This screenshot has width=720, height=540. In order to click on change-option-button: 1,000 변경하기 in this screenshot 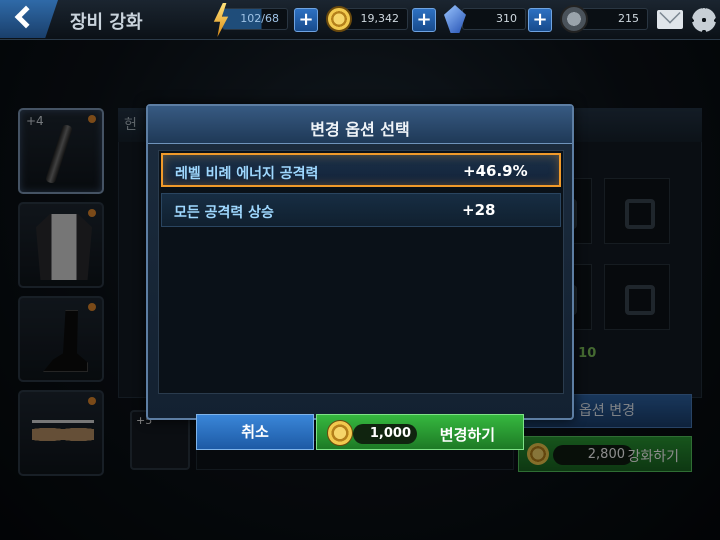, I will do `click(420, 432)`.